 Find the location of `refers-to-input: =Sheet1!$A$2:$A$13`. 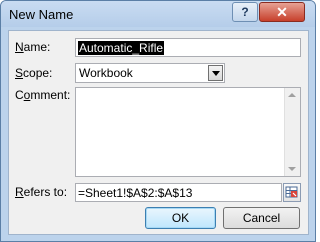

refers-to-input: =Sheet1!$A$2:$A$13 is located at coordinates (178, 192).